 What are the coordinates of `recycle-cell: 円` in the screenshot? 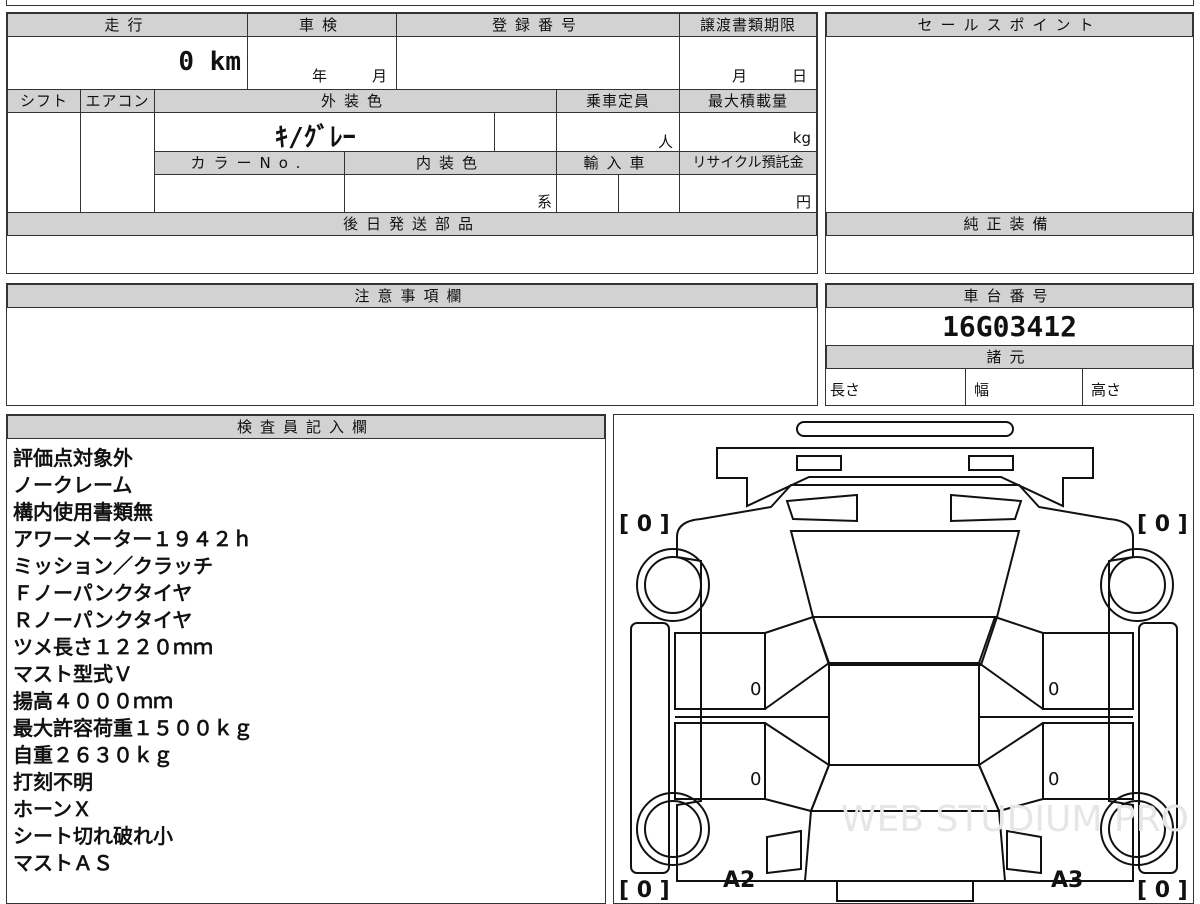 It's located at (748, 193).